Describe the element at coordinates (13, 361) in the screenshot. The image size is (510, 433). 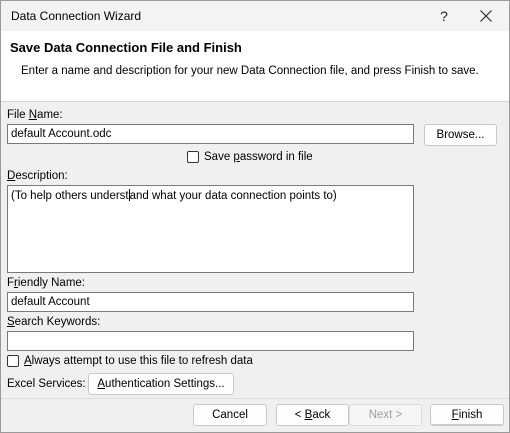
I see `always-refresh-checkbox` at that location.